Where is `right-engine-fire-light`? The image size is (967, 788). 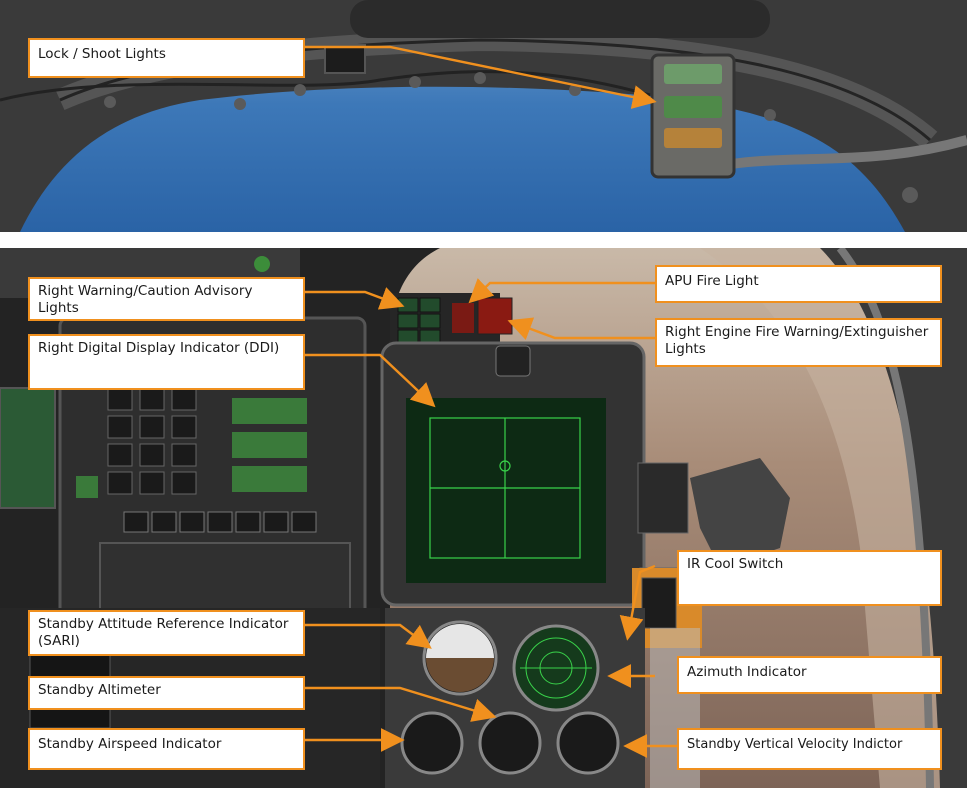
right-engine-fire-light is located at coordinates (495, 316).